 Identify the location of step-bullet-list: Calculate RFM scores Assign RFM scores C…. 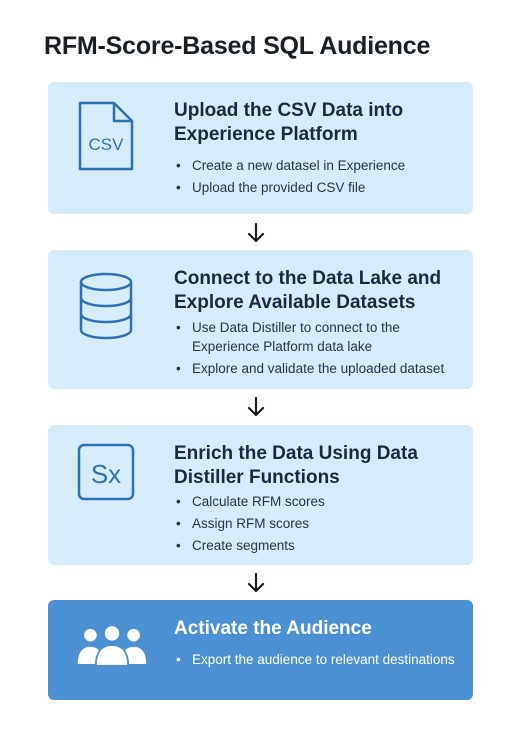
(319, 525).